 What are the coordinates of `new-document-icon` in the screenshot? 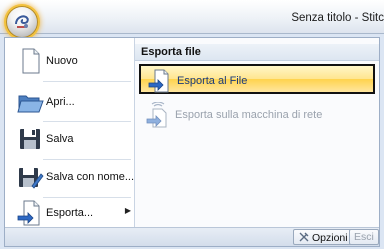 It's located at (31, 61).